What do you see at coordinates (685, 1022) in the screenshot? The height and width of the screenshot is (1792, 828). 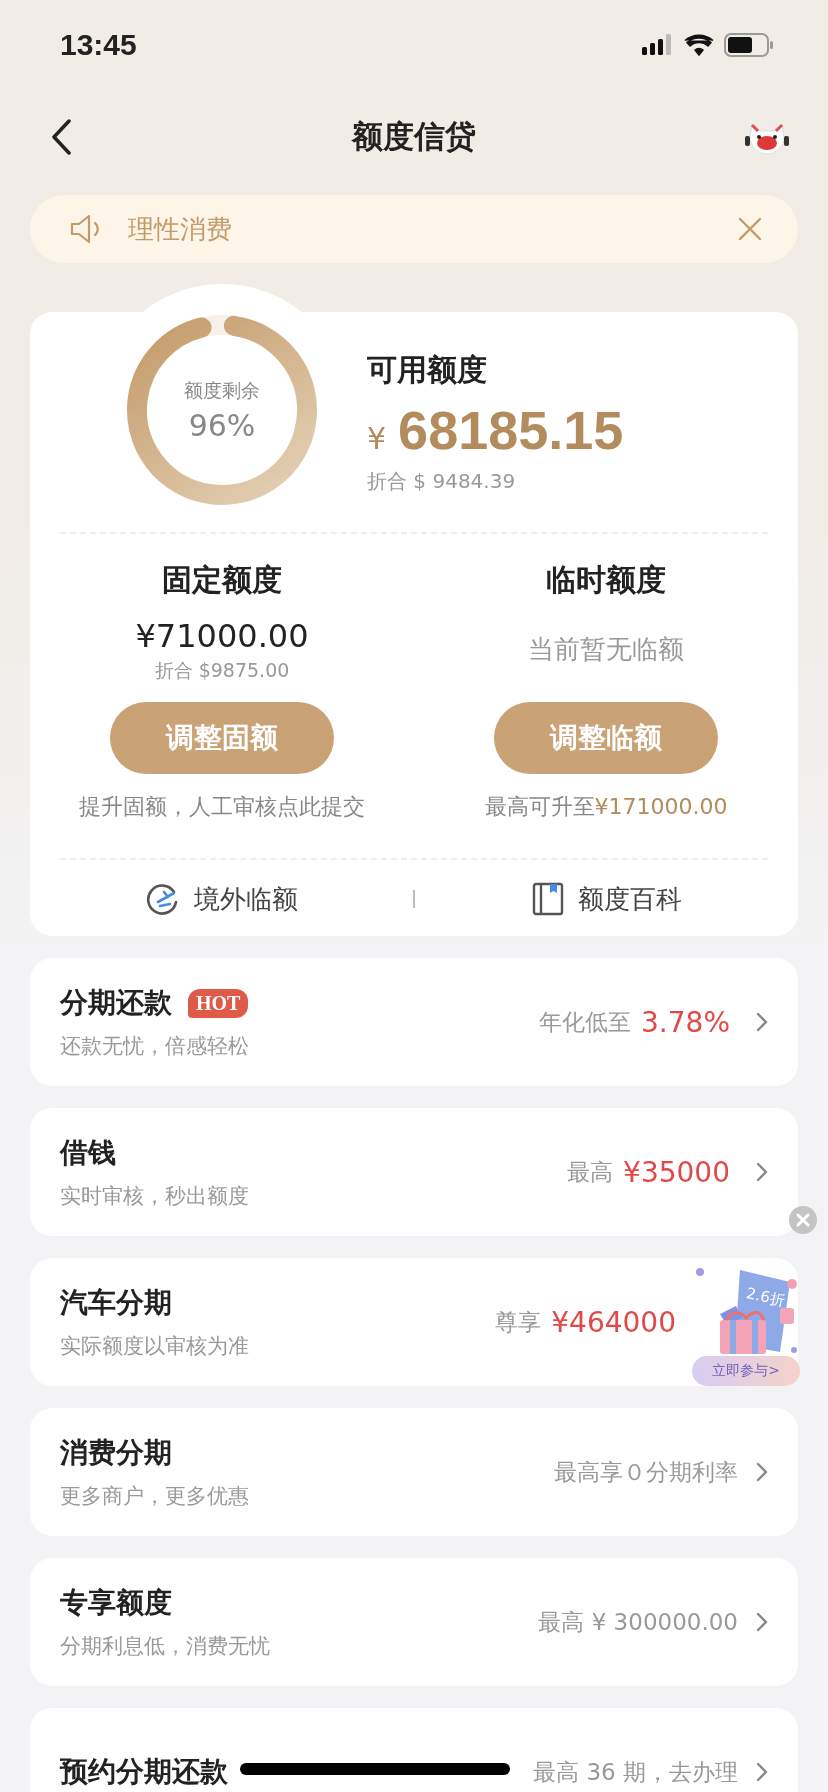 I see `product-value: 3.78%` at bounding box center [685, 1022].